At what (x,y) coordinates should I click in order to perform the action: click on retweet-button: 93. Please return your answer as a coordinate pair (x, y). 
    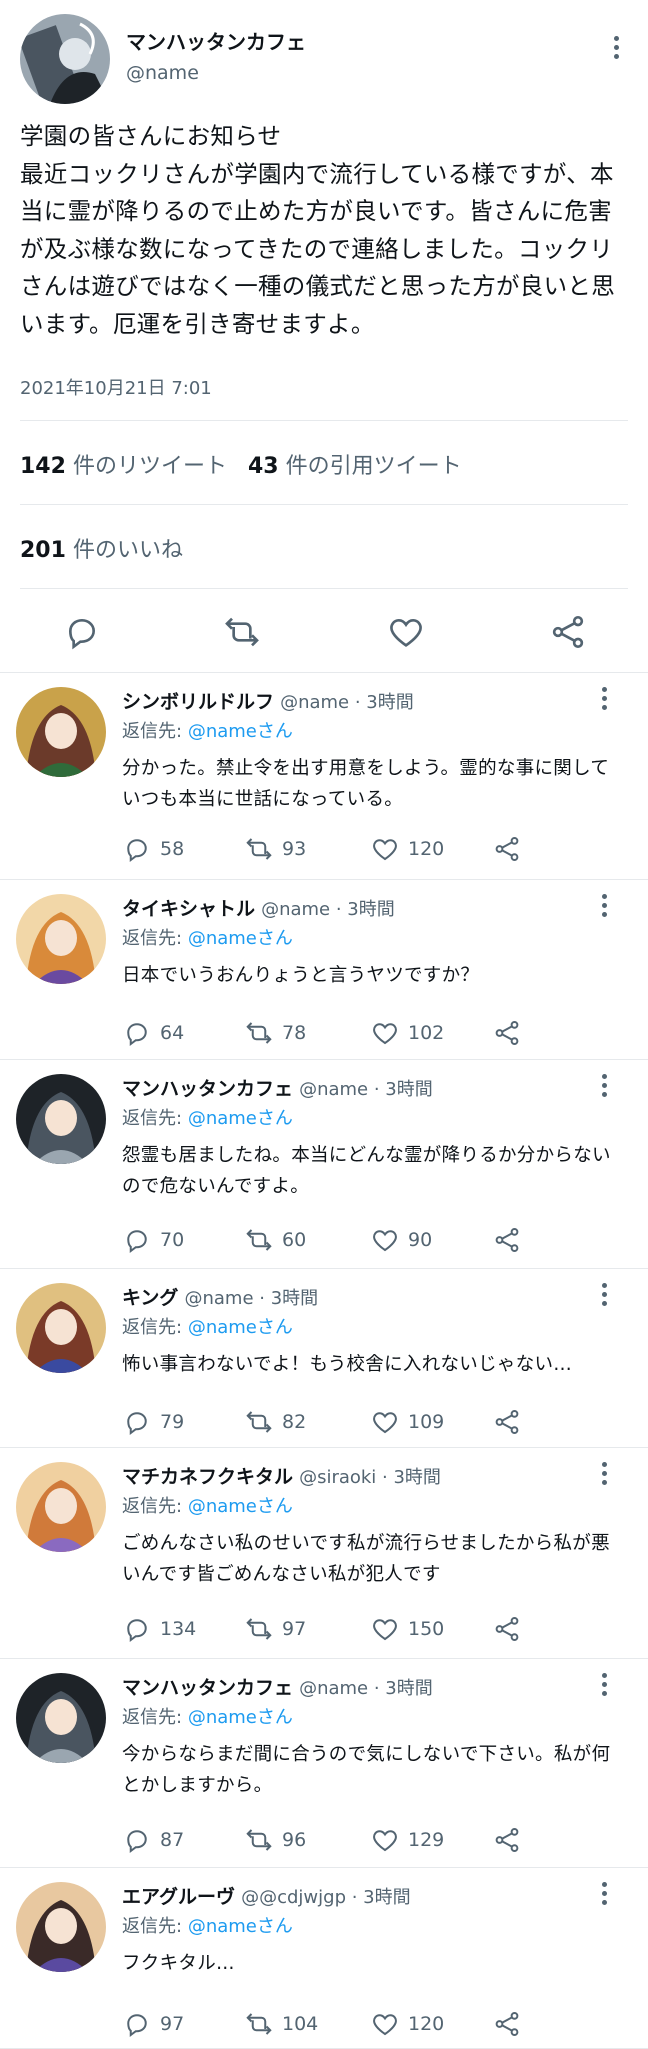
    Looking at the image, I should click on (275, 849).